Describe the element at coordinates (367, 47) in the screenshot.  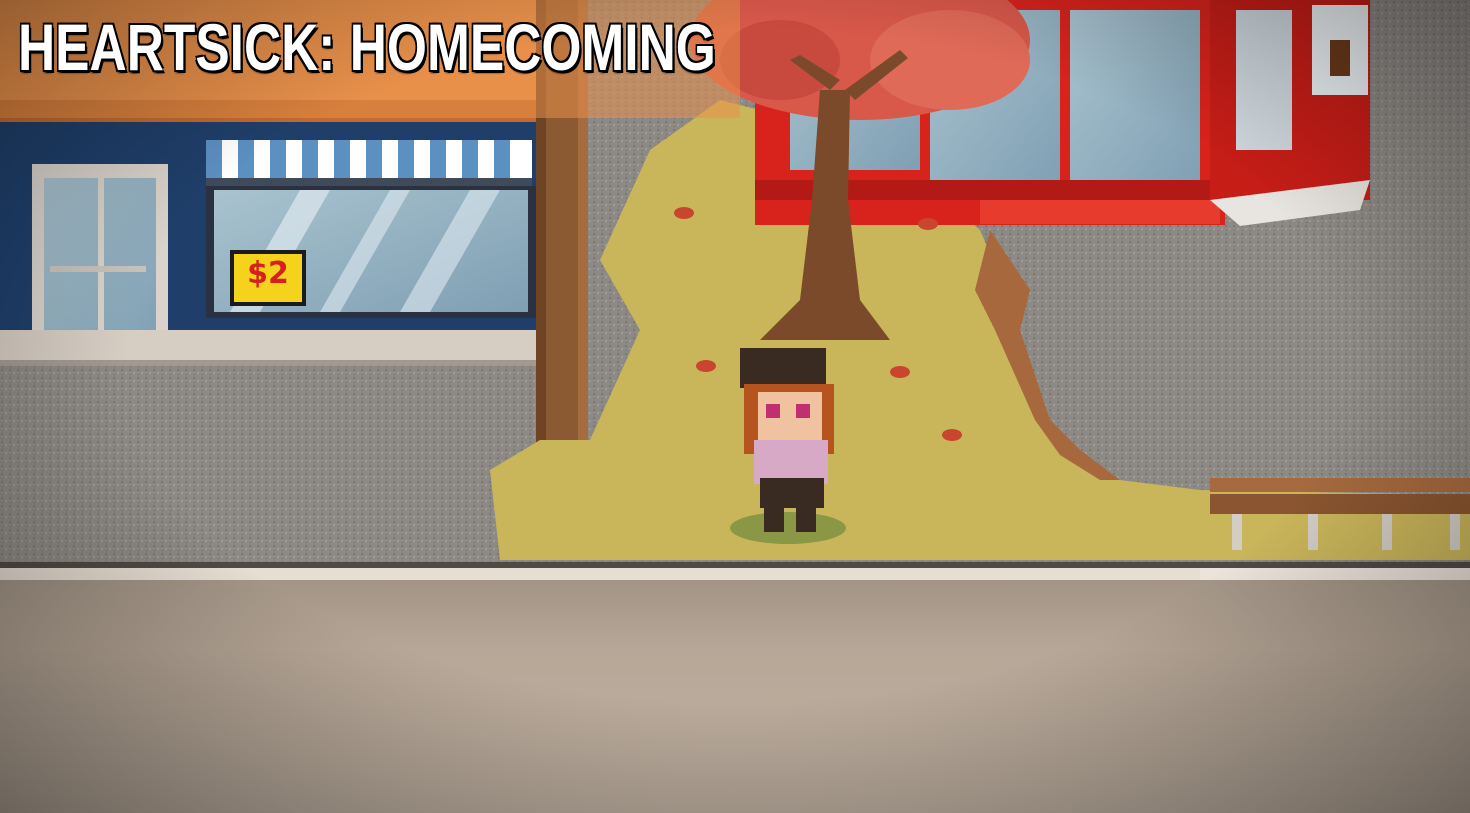
I see `game-title: HEARTSICK: HOMECOMING` at that location.